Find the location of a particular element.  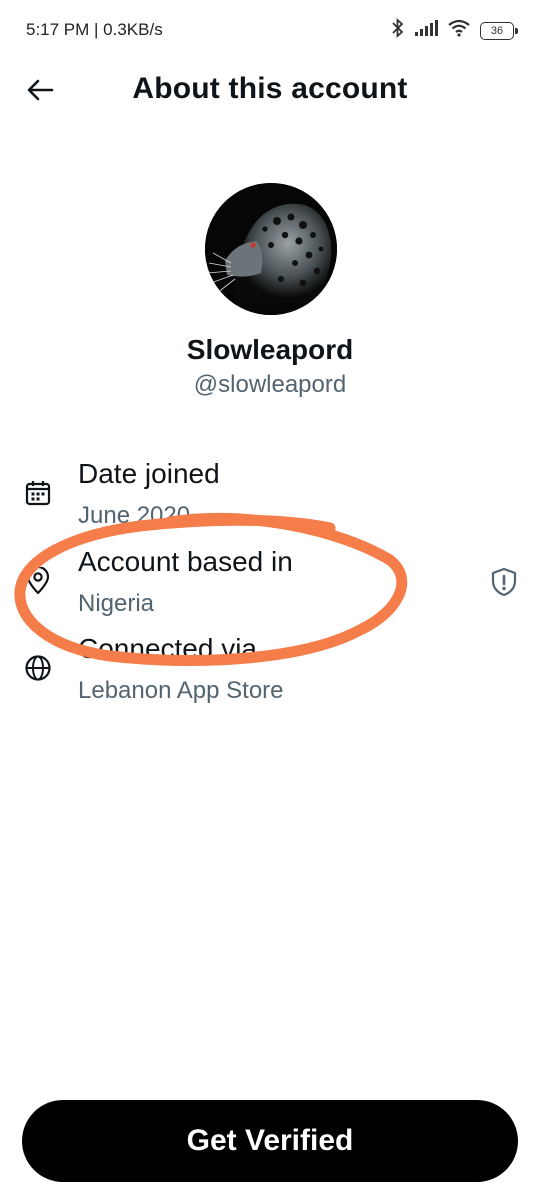

shield-alert-icon is located at coordinates (504, 582).